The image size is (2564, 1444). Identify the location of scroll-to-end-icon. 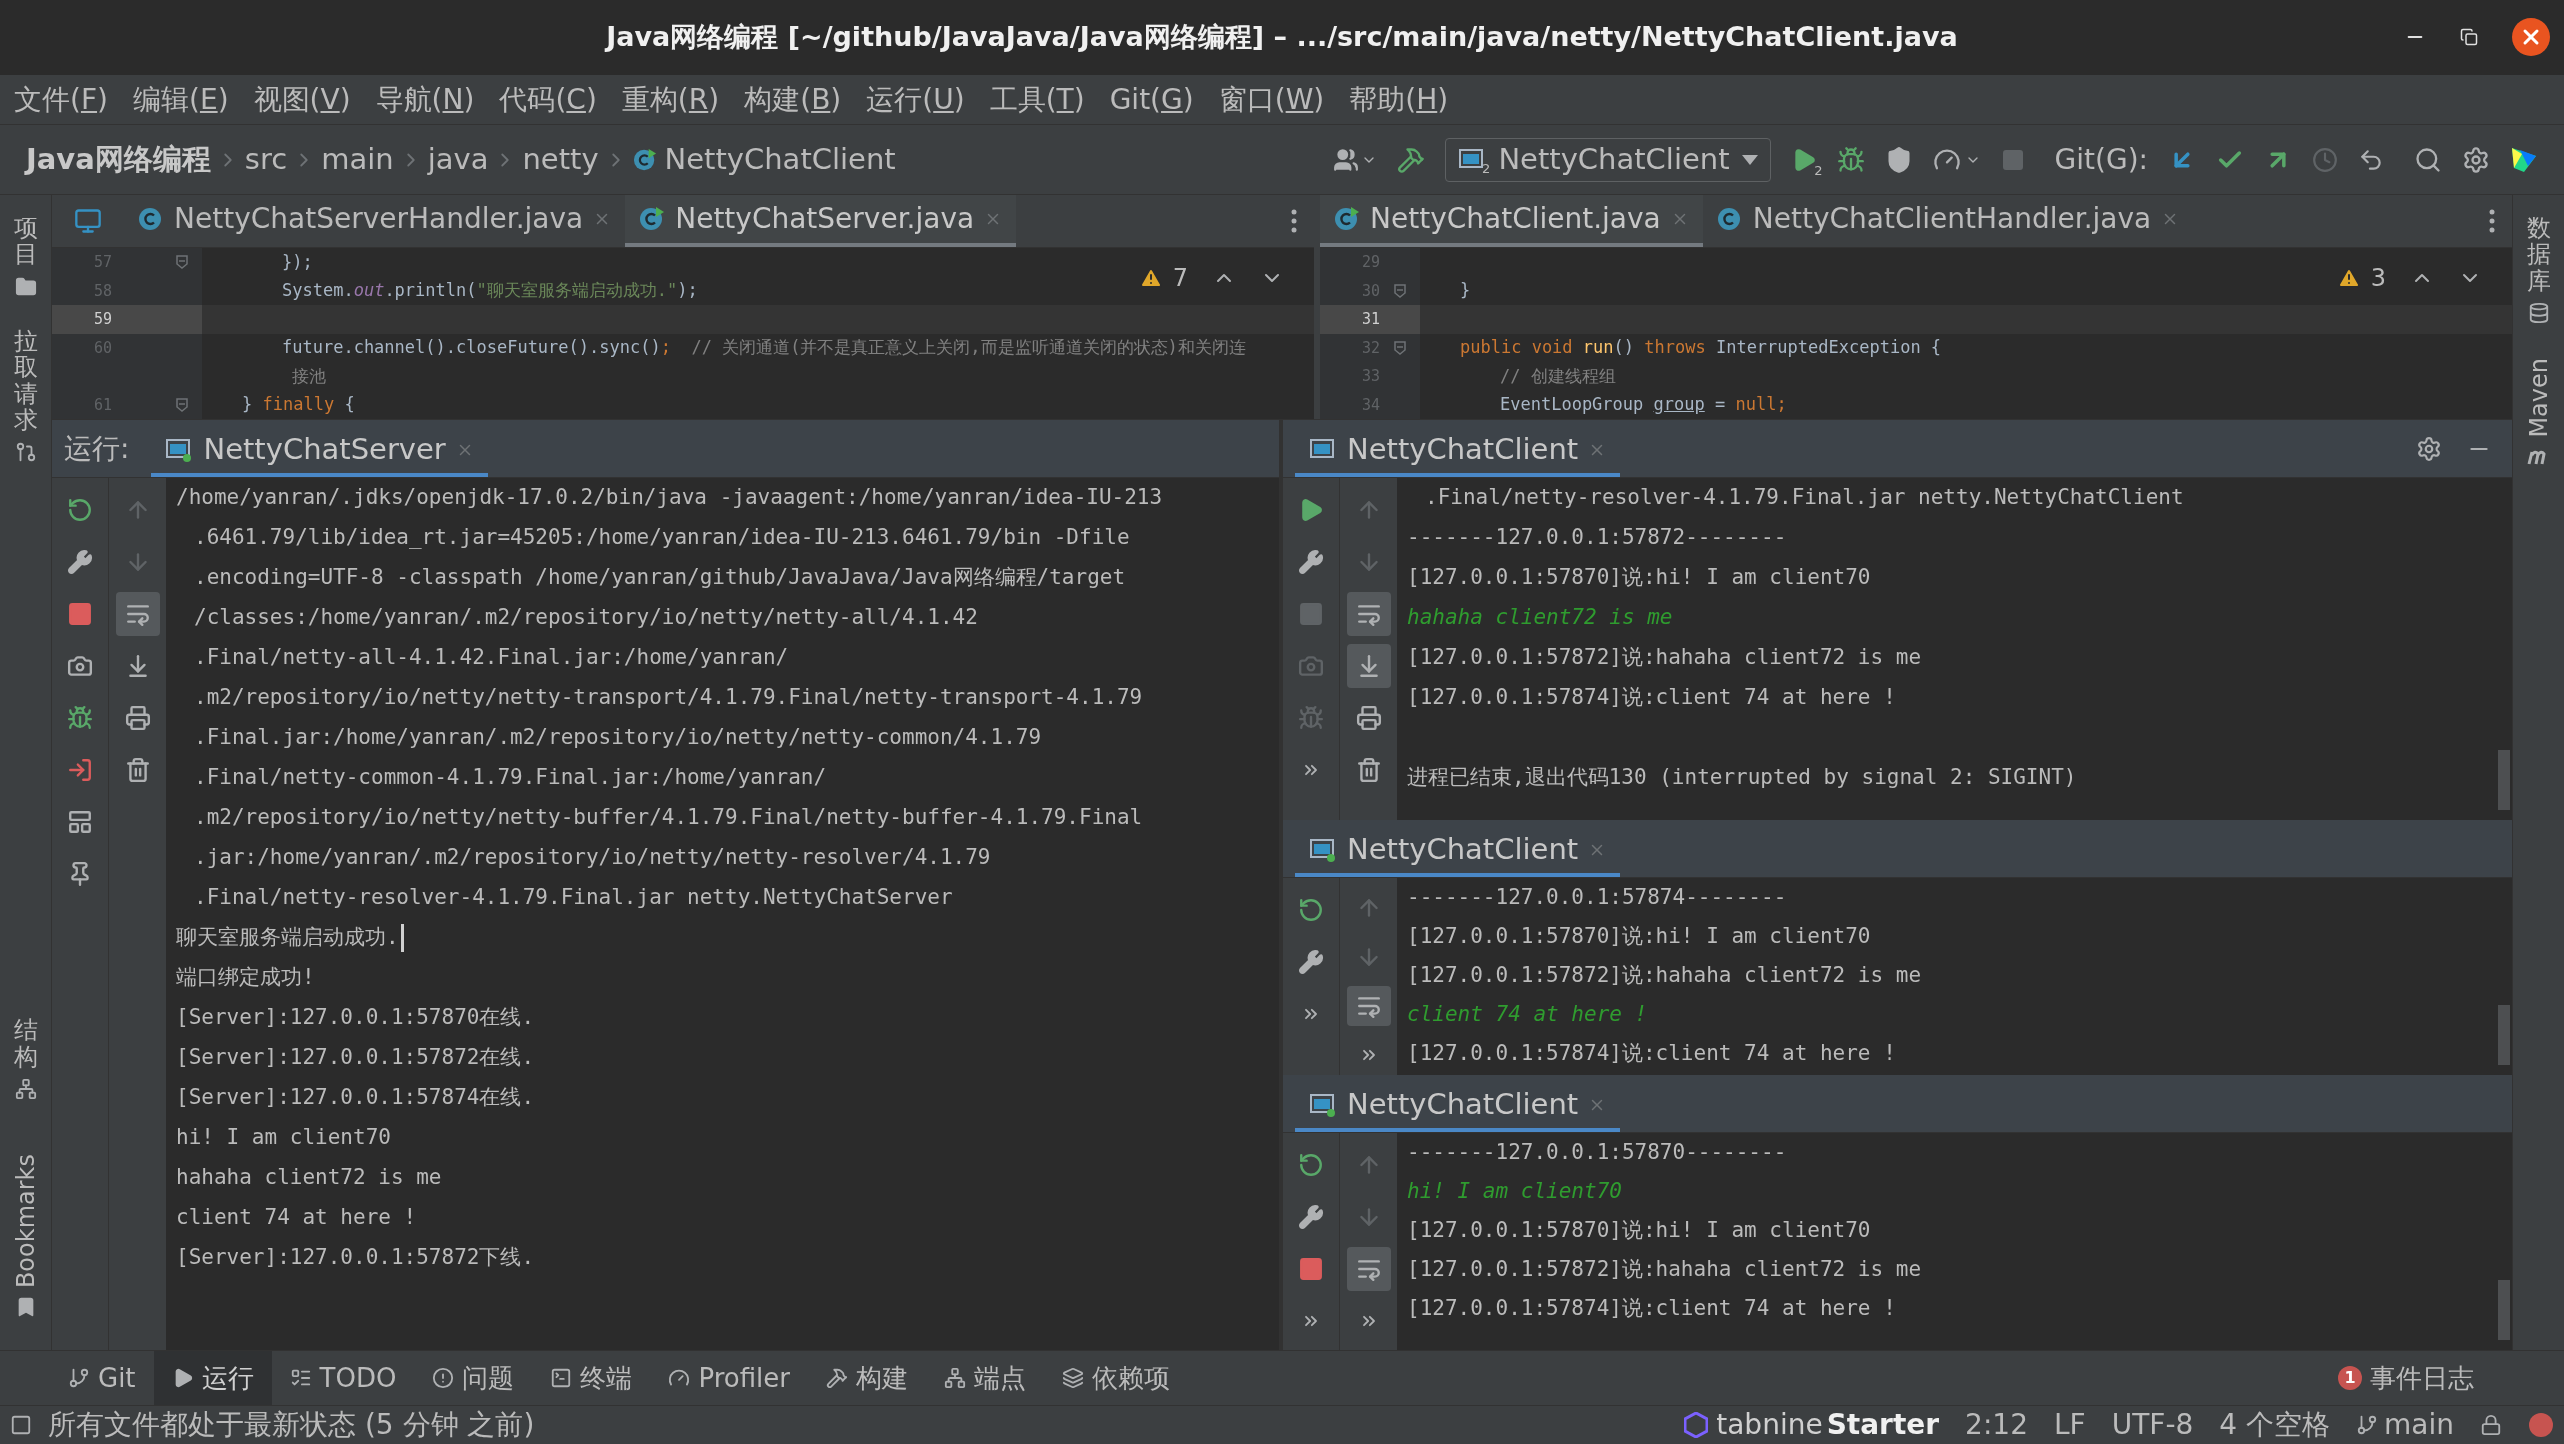
(1368, 666).